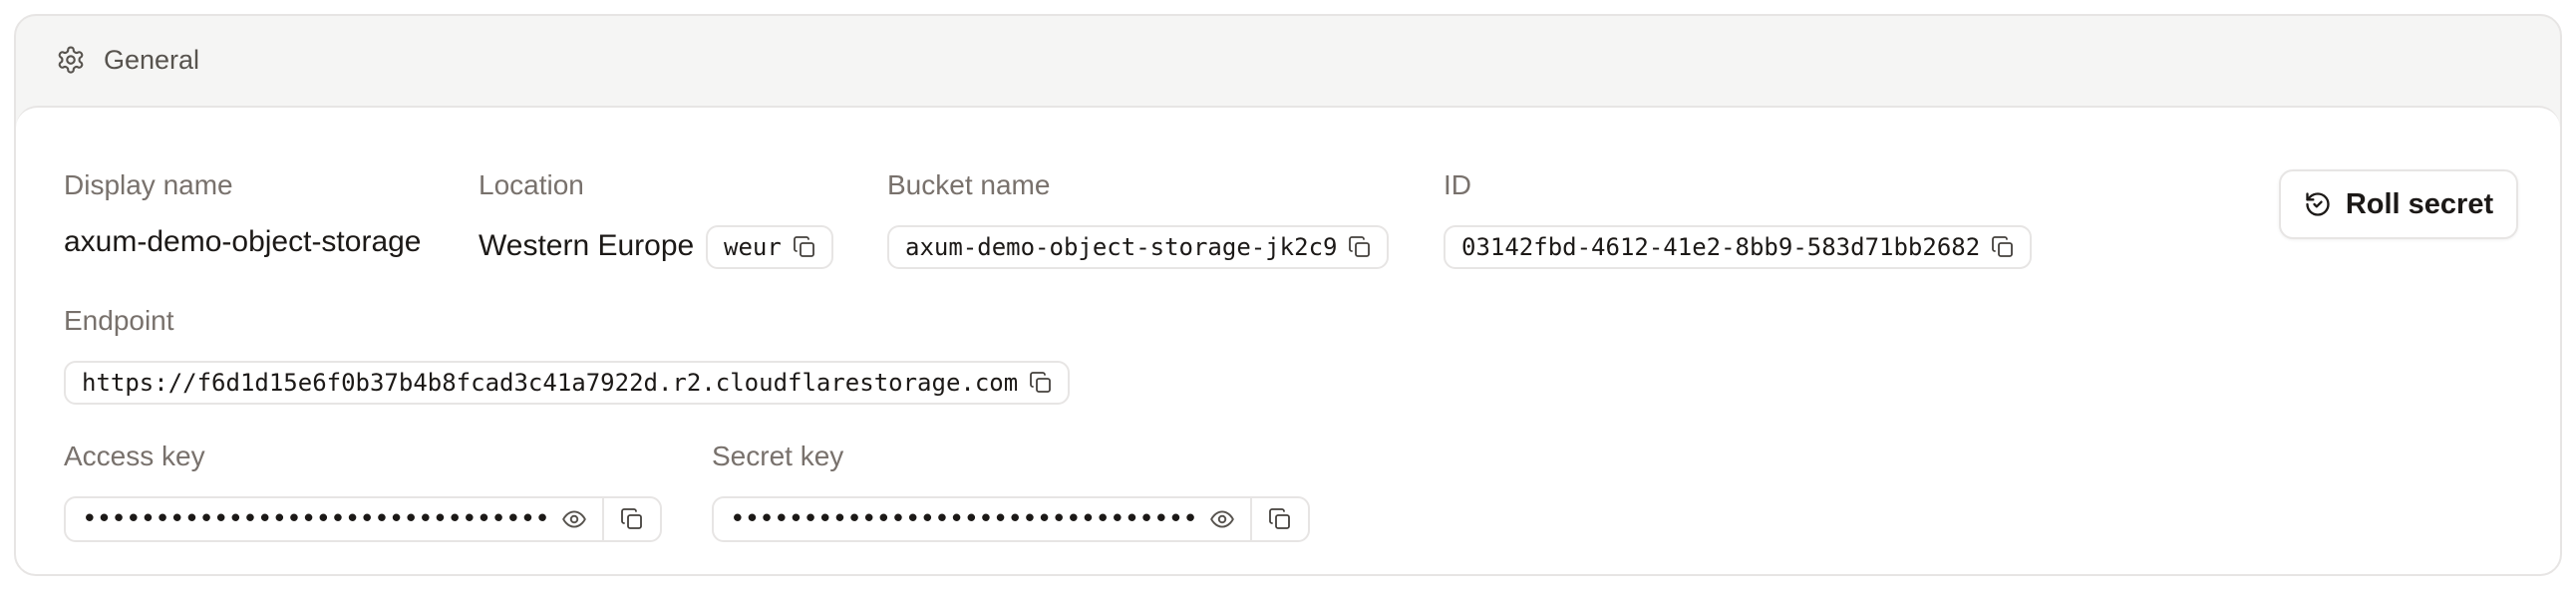 The width and height of the screenshot is (2576, 590). Describe the element at coordinates (531, 184) in the screenshot. I see `location-label: Location` at that location.